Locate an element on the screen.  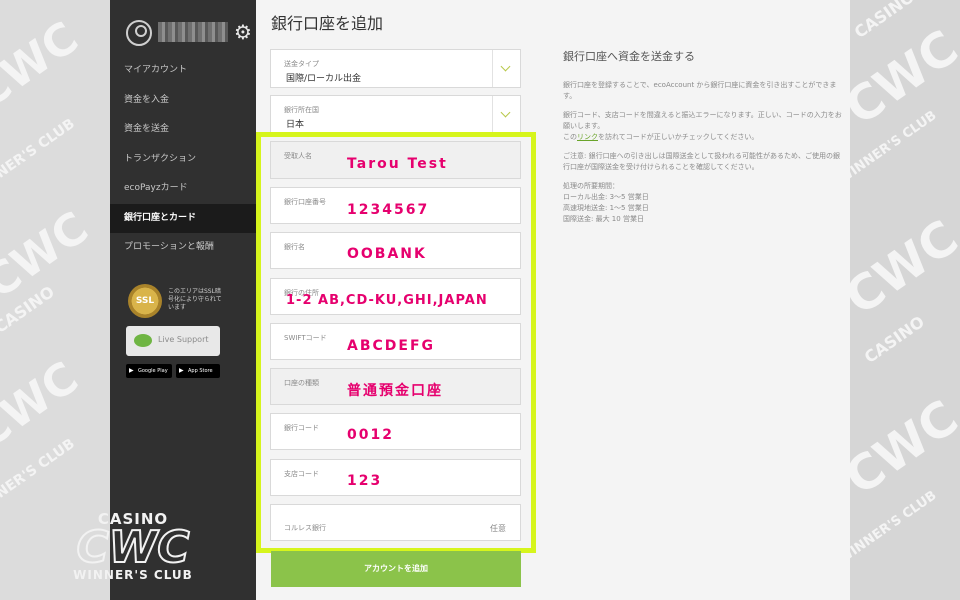
field-value: 日本 is located at coordinates (295, 125).